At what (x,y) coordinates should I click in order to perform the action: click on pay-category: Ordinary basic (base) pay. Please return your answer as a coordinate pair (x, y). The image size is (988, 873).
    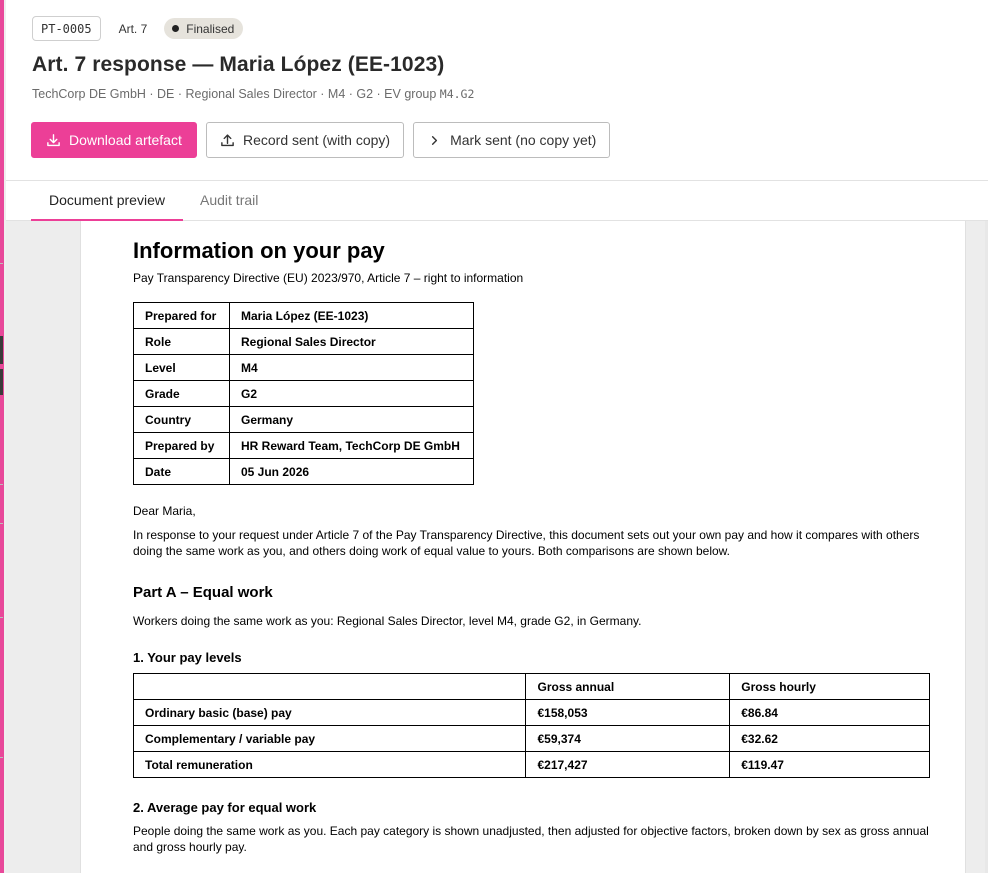
    Looking at the image, I should click on (329, 712).